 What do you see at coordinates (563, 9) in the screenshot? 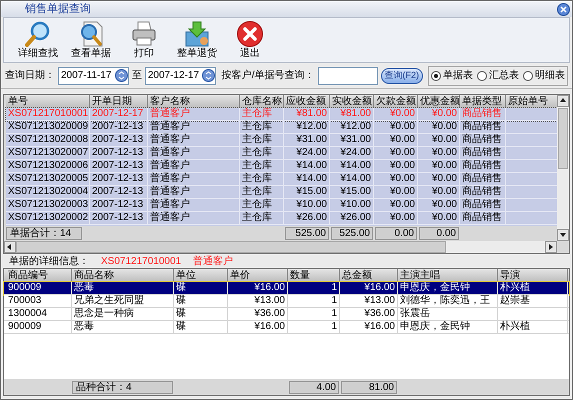
I see `close-button` at bounding box center [563, 9].